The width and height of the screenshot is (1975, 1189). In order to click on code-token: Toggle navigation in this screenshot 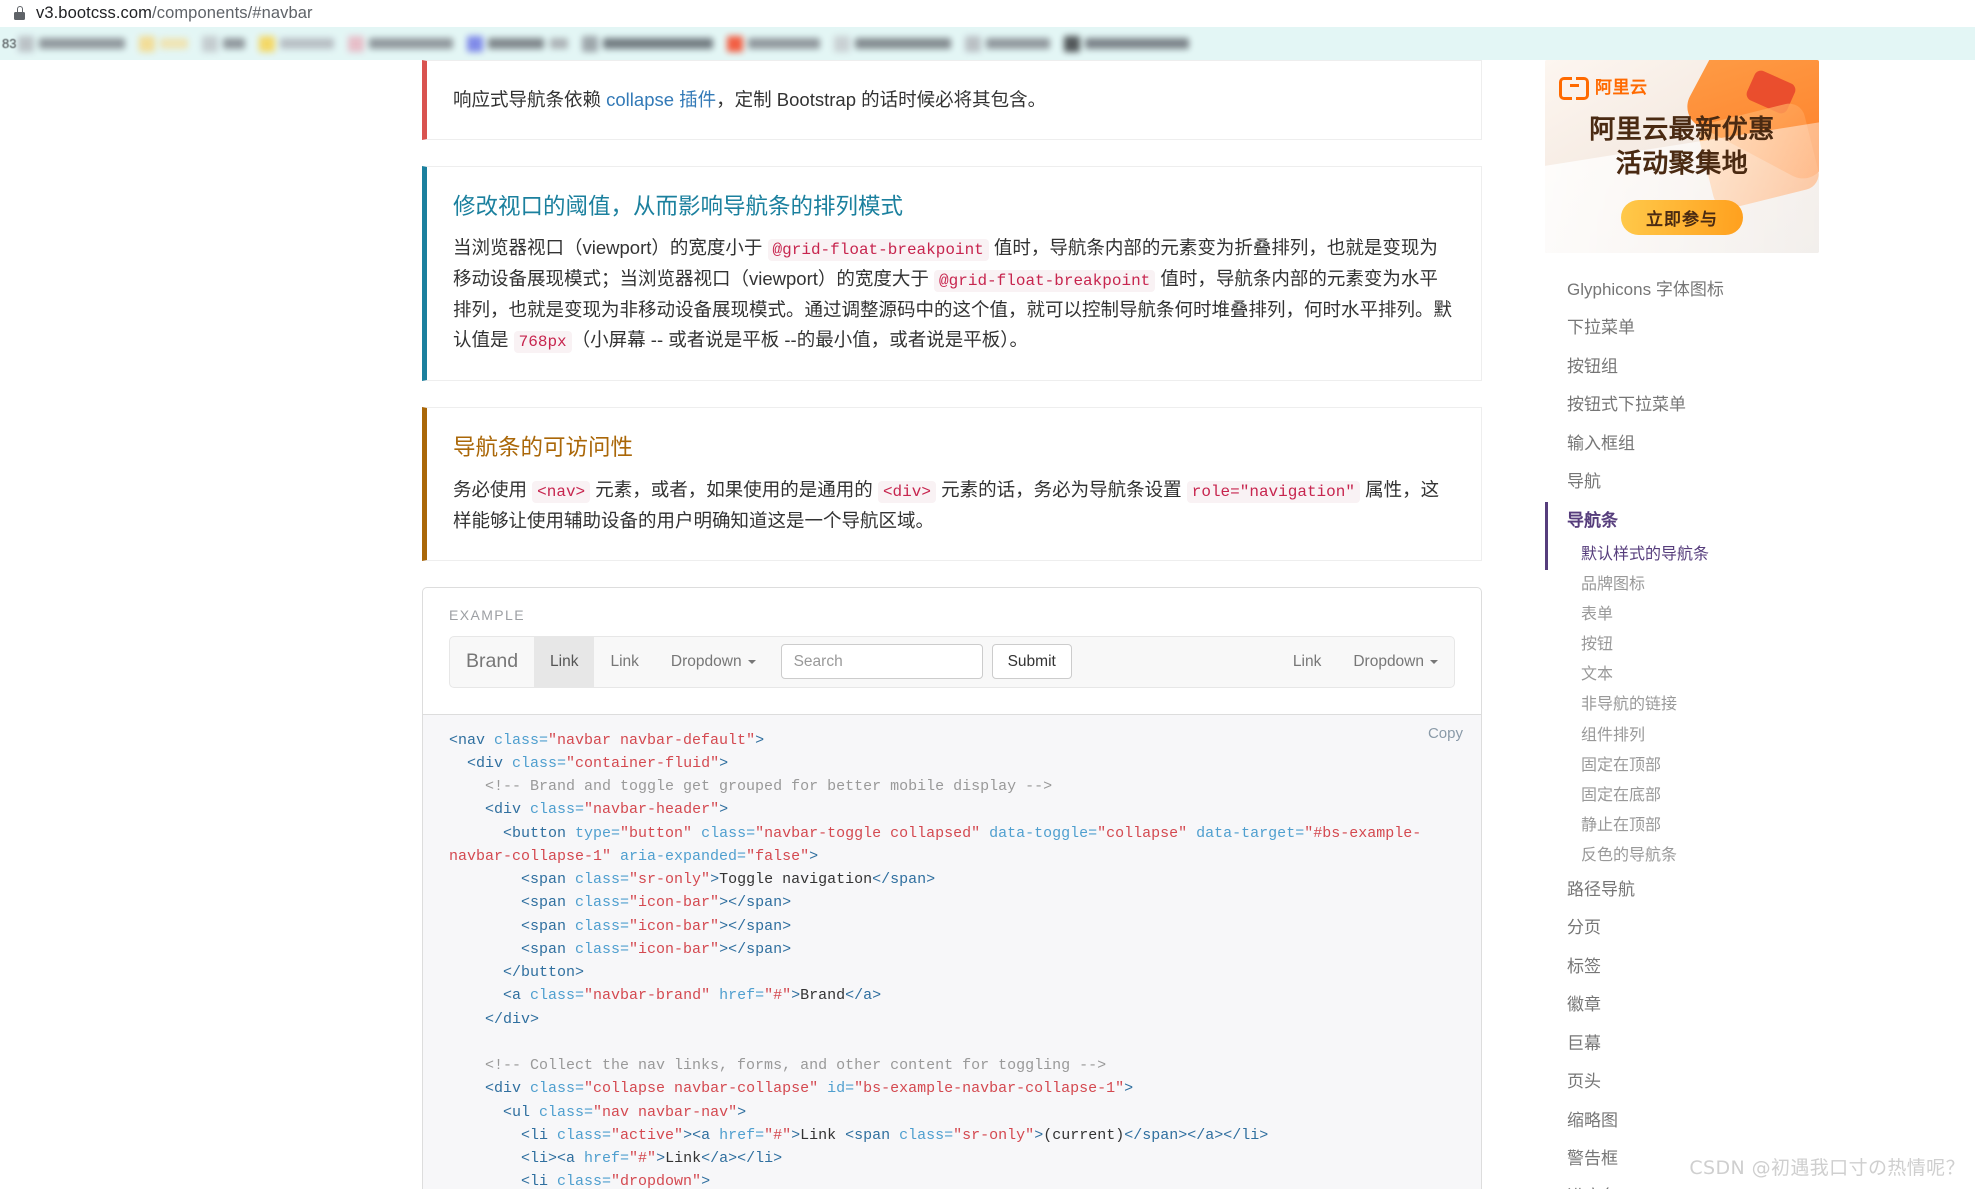, I will do `click(796, 880)`.